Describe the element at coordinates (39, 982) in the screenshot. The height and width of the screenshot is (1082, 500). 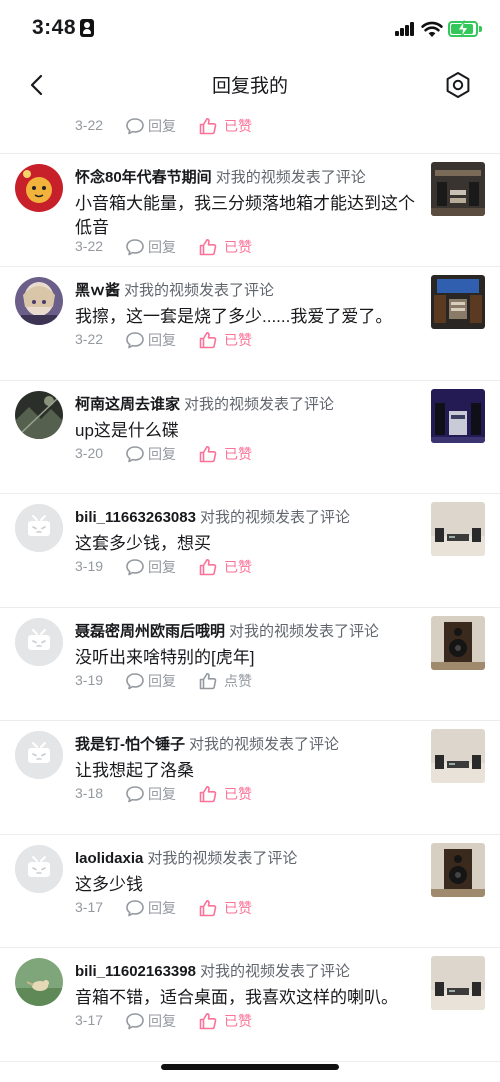
I see `bird-avatar` at that location.